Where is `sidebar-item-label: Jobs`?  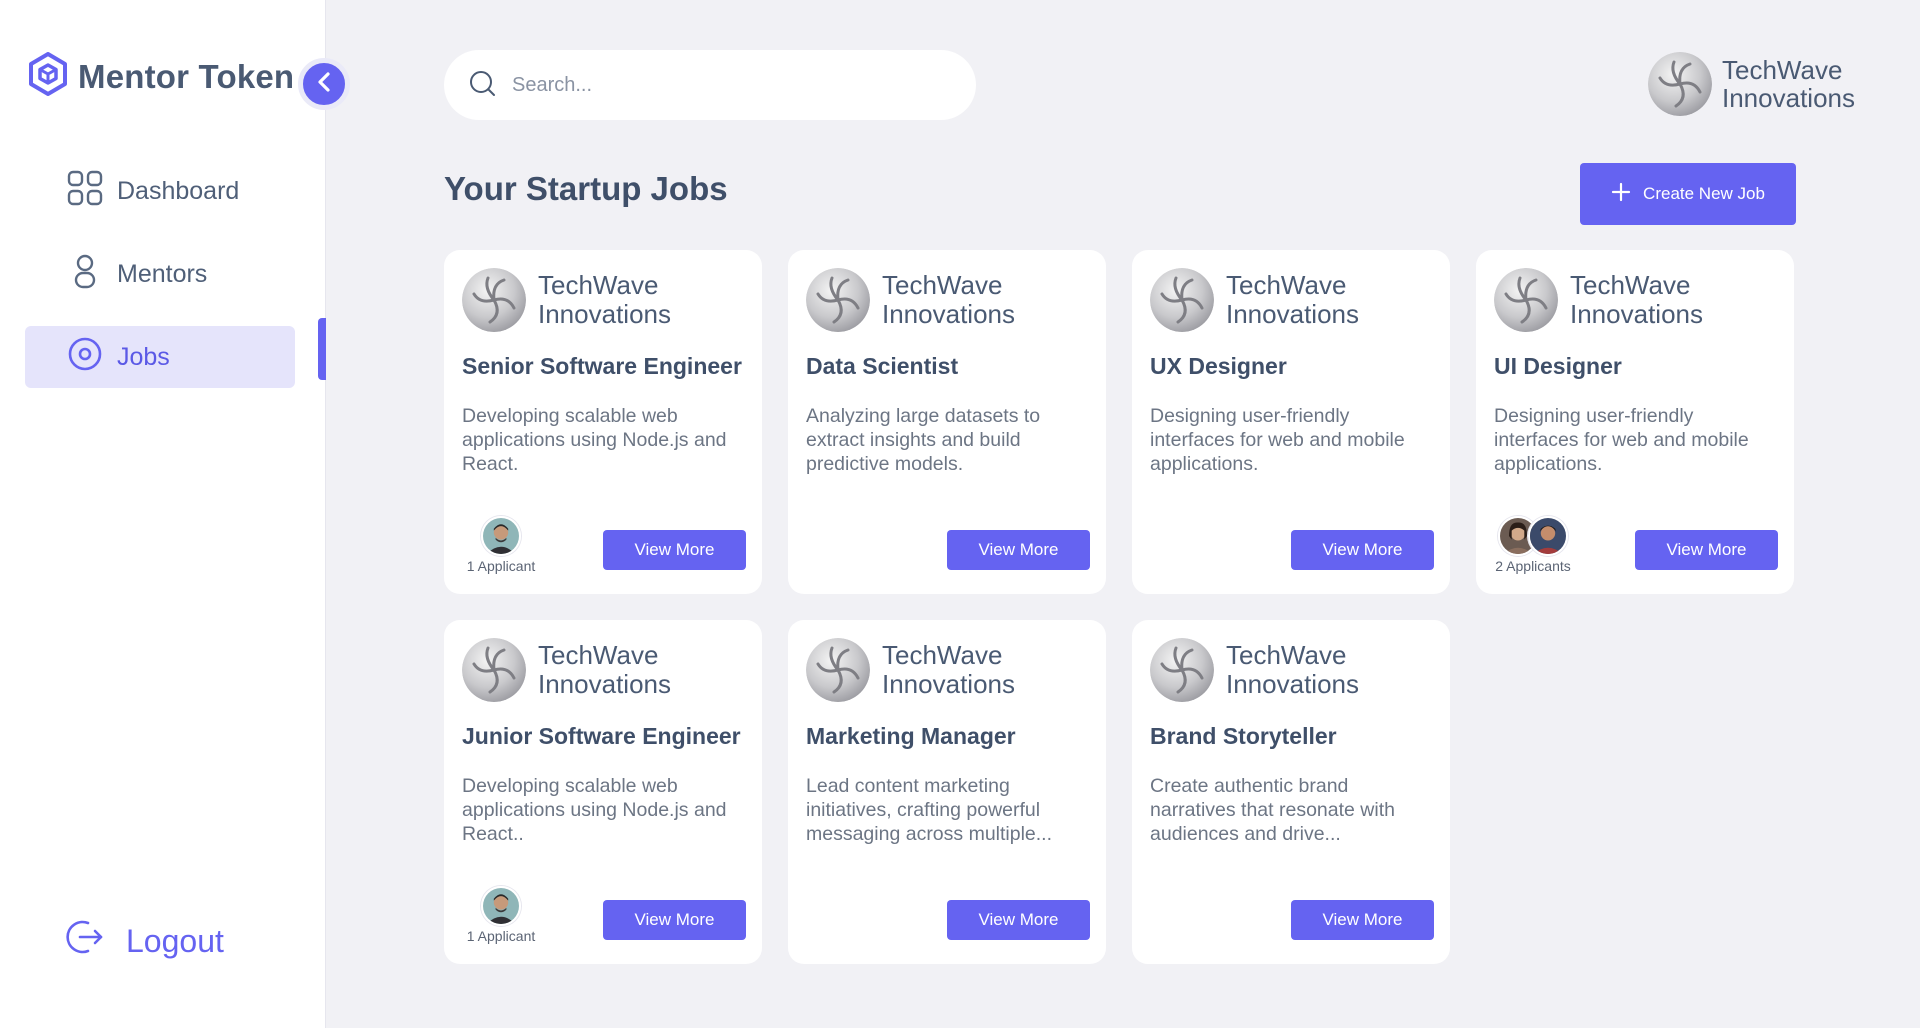 sidebar-item-label: Jobs is located at coordinates (143, 356).